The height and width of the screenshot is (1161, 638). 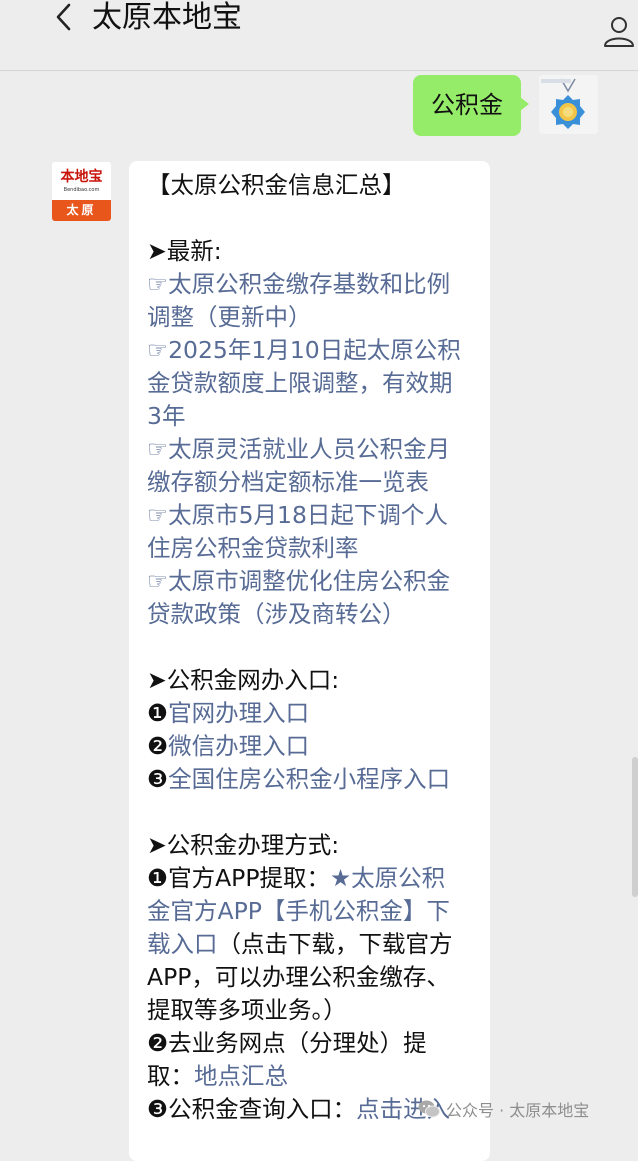 What do you see at coordinates (247, 1010) in the screenshot?
I see `method-1-desc: 提取等多项业务。）` at bounding box center [247, 1010].